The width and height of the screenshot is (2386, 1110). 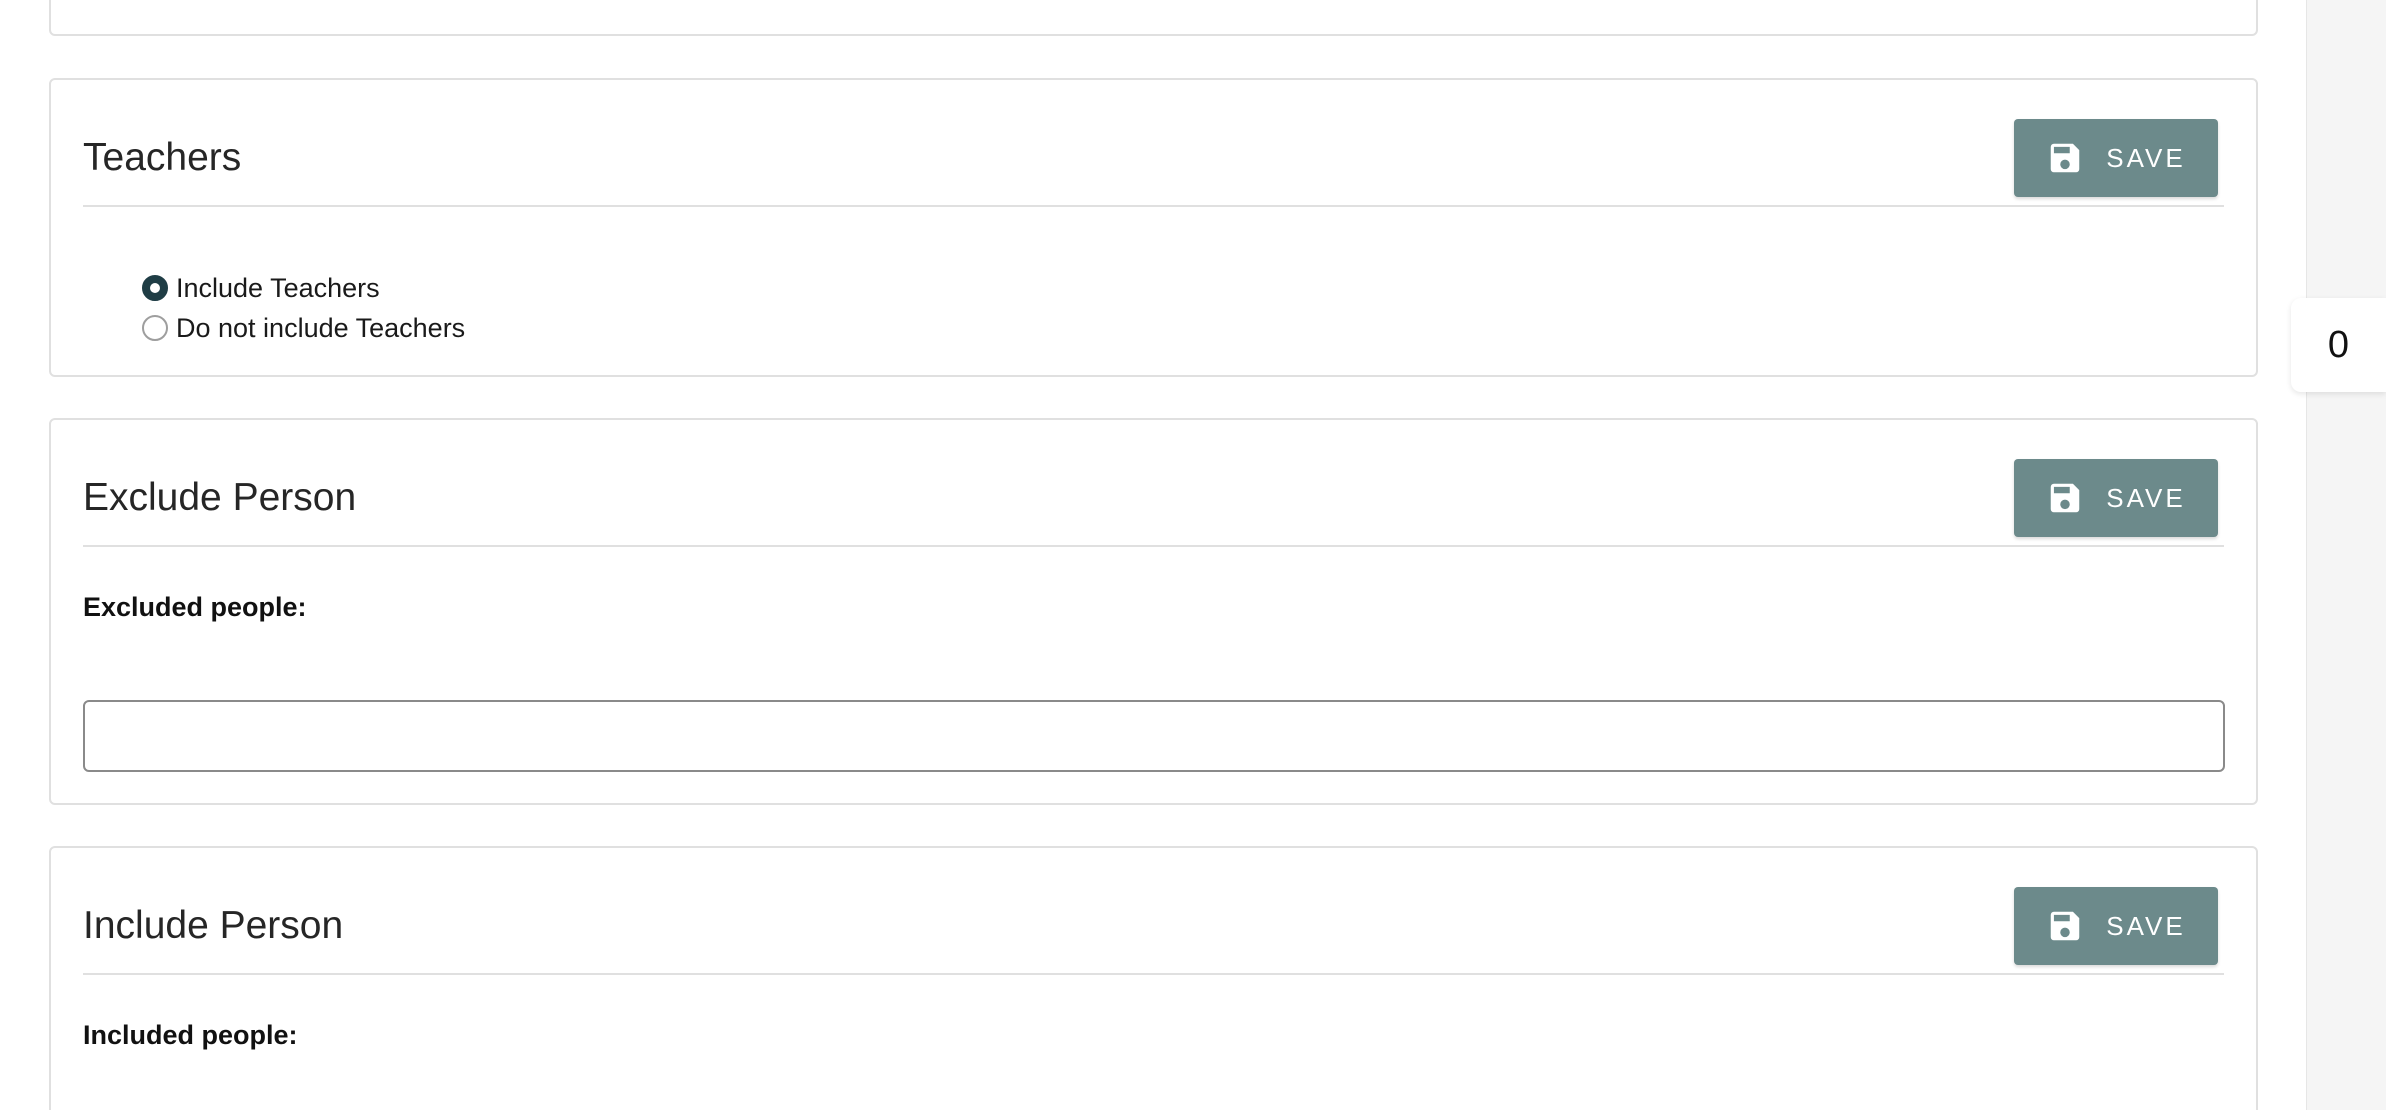 I want to click on teachers-radio-group: Include Teachers Do not include Teachers, so click(x=303, y=308).